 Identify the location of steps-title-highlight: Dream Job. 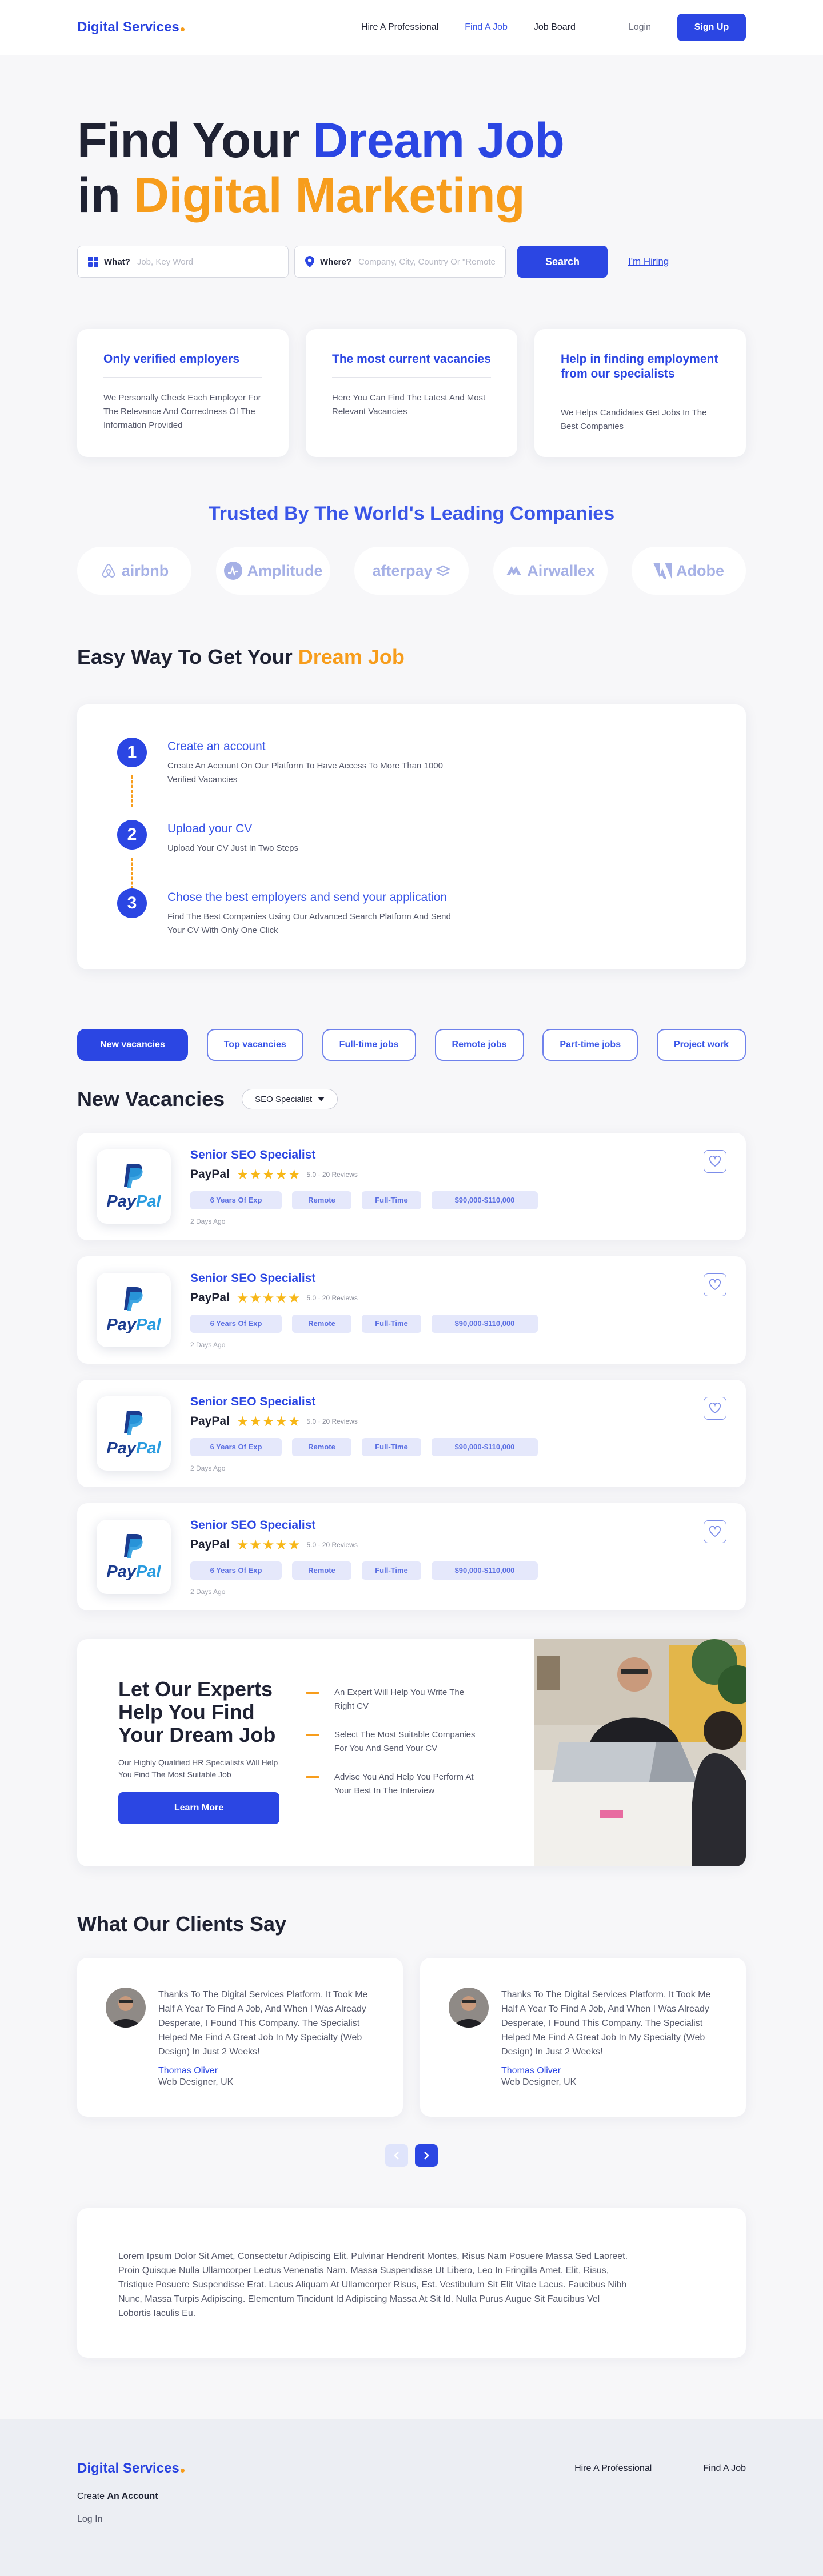
(351, 656).